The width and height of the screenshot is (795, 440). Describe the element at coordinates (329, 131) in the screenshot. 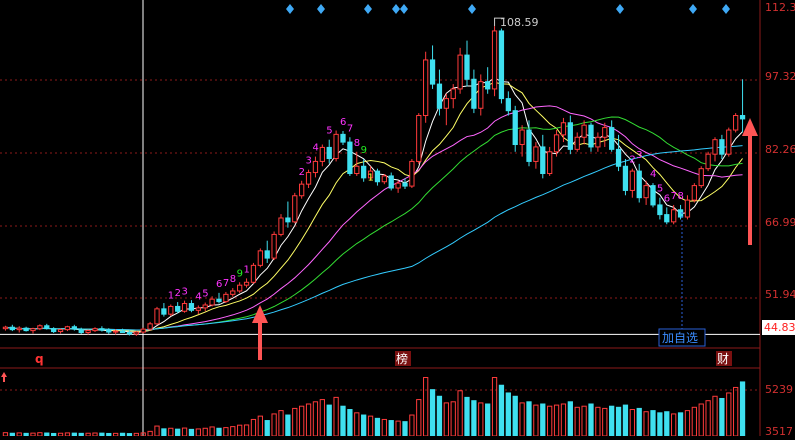

I see `td-sequence-label: 5` at that location.